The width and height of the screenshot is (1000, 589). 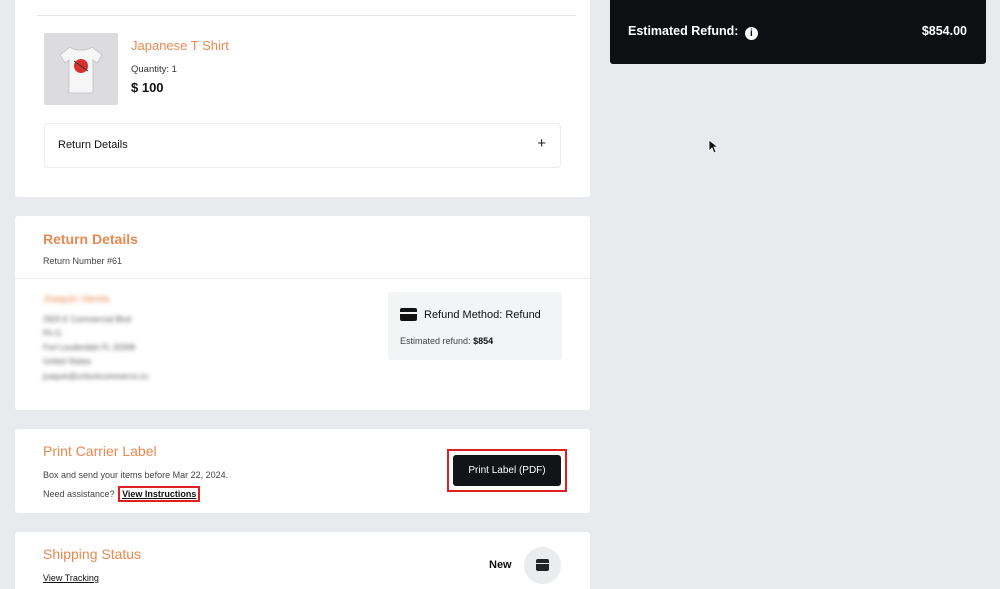 I want to click on mouse-cursor-icon, so click(x=713, y=146).